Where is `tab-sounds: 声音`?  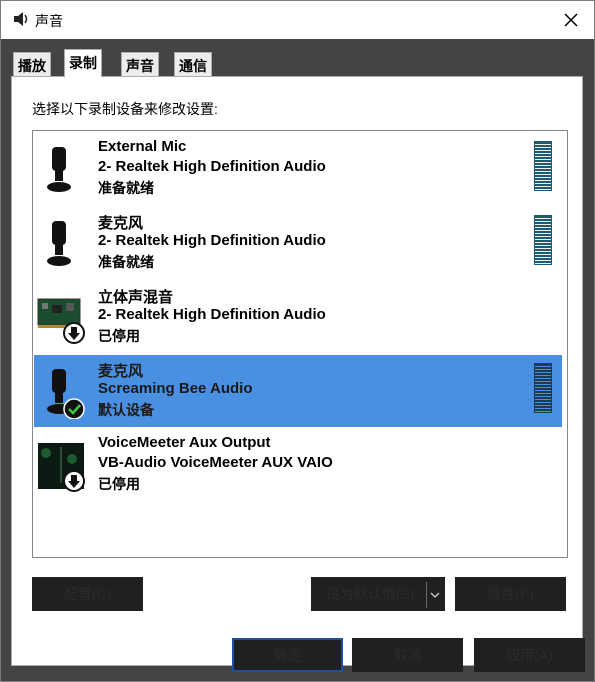
tab-sounds: 声音 is located at coordinates (140, 64).